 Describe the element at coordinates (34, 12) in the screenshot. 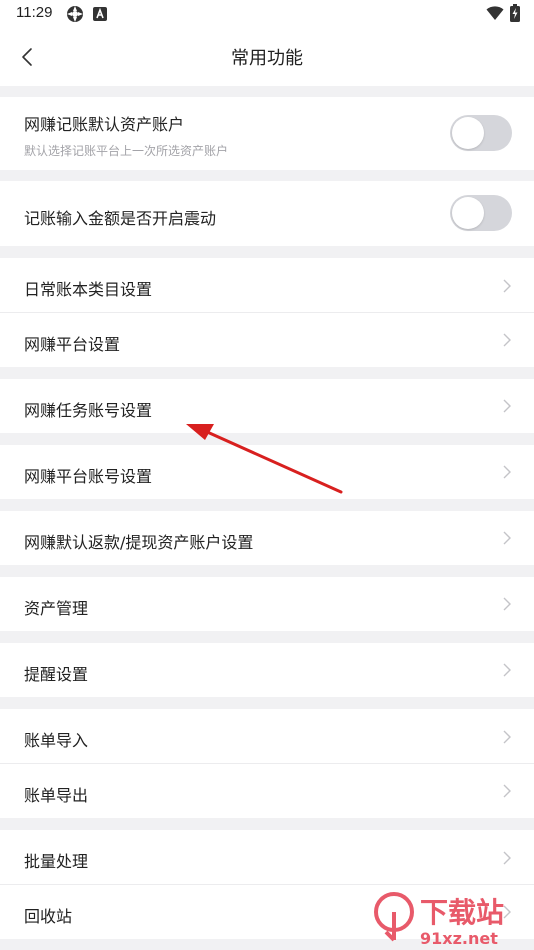

I see `status-time: 11:29` at that location.